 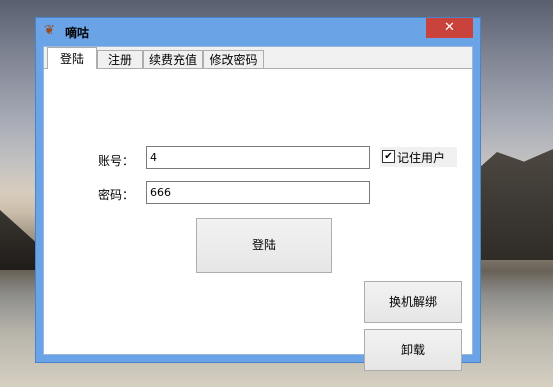 I want to click on close-button: ✕, so click(x=449, y=28).